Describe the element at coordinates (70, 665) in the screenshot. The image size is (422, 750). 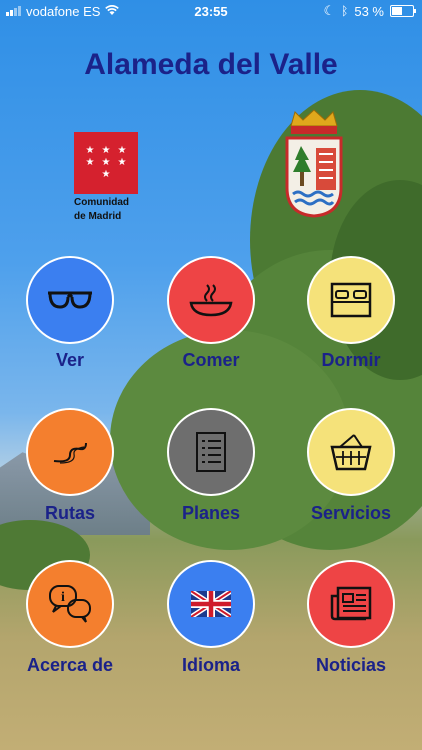
I see `menu-label-acerca-de: Acerca de` at that location.